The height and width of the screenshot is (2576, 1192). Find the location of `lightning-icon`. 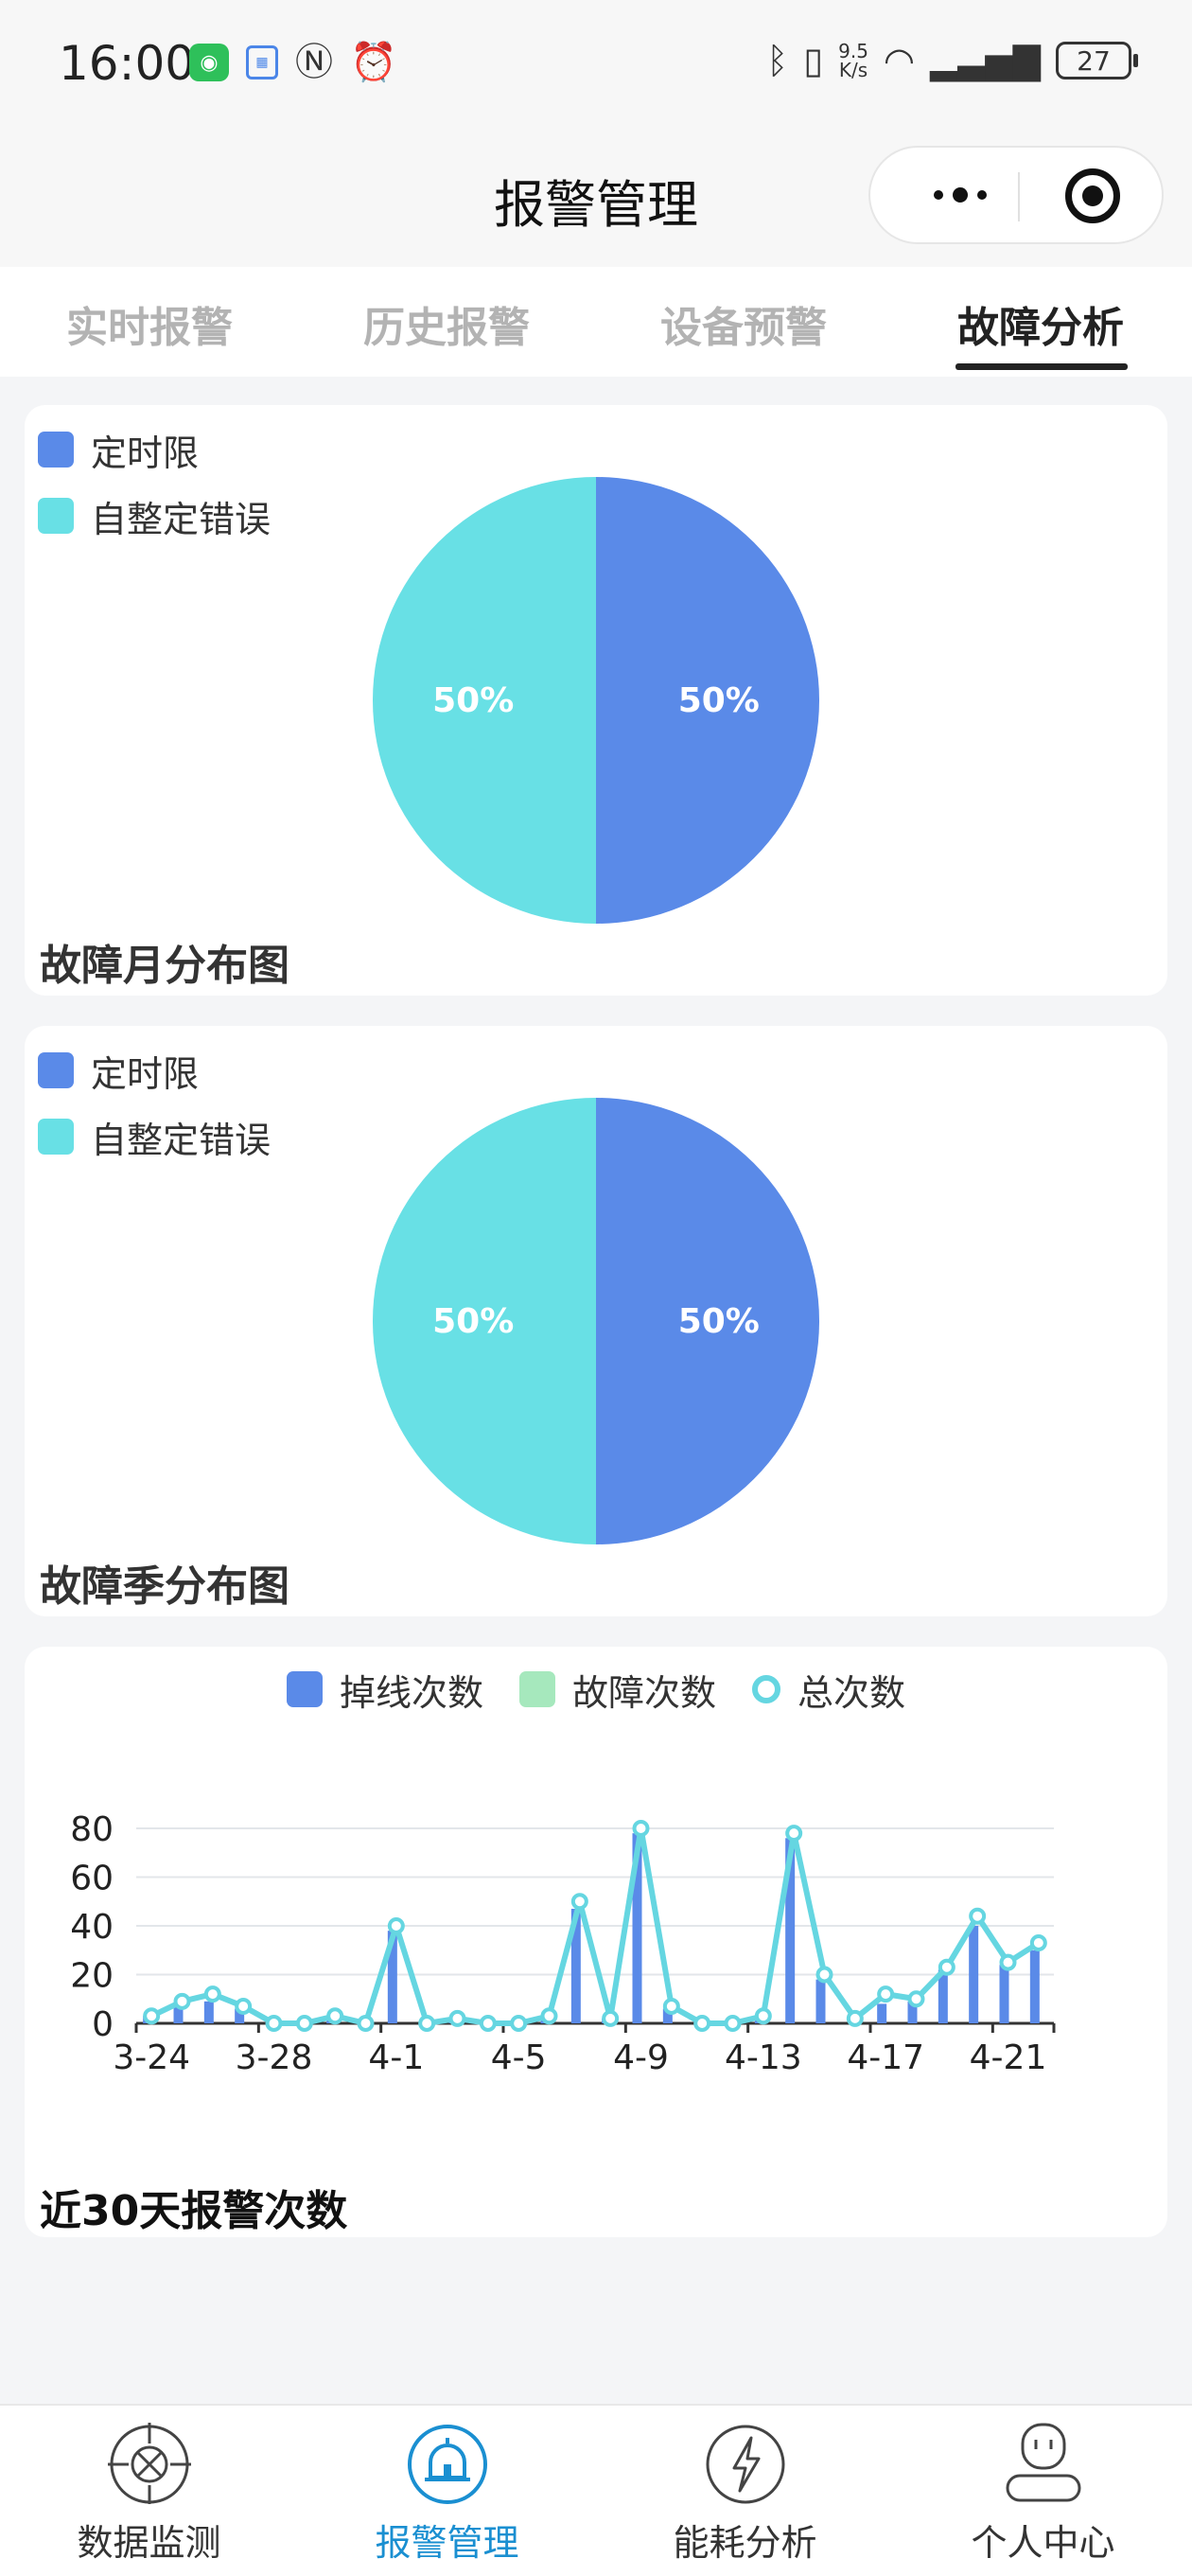

lightning-icon is located at coordinates (745, 2464).